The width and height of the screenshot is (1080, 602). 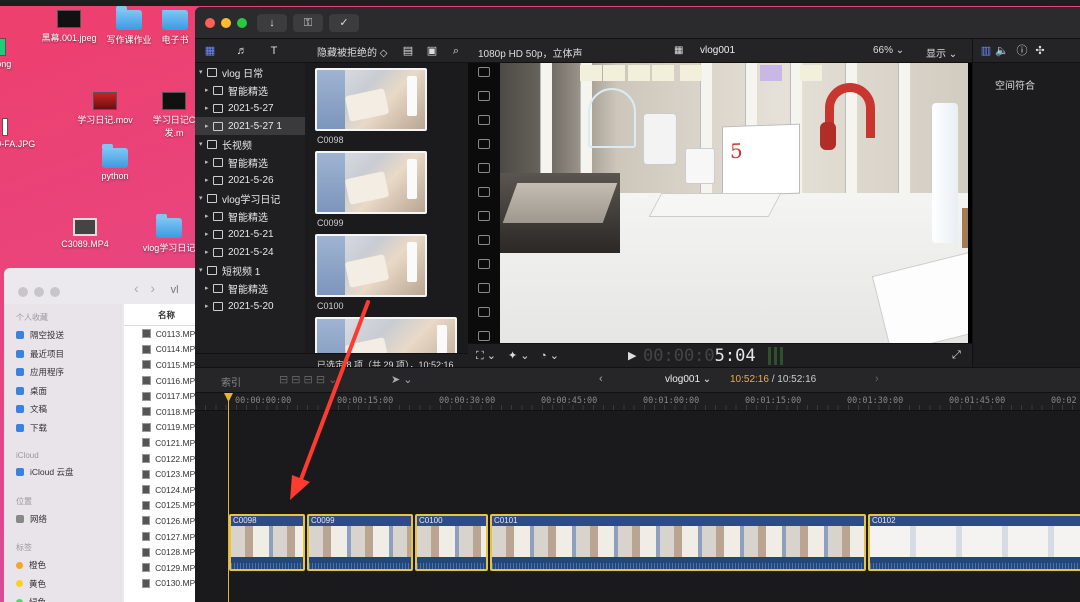 I want to click on event-item: ▸ 2021-5-20, so click(x=250, y=306).